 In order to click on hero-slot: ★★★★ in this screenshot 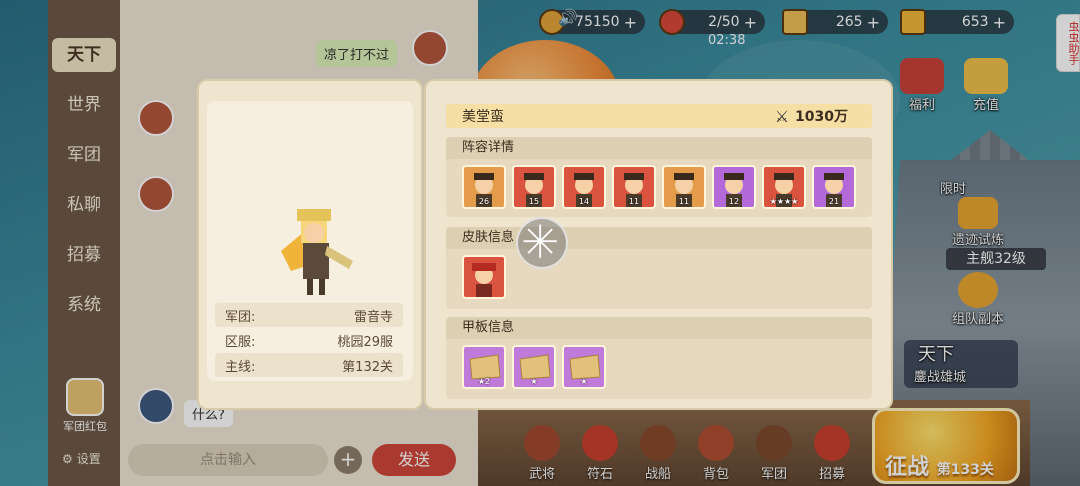, I will do `click(784, 187)`.